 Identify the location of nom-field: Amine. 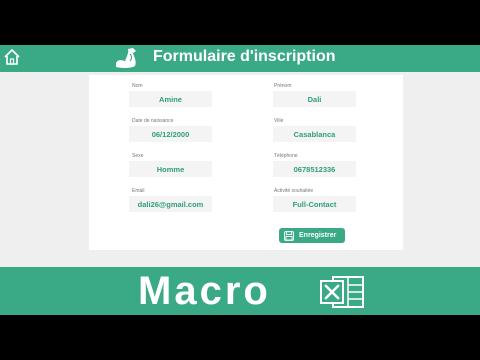
(170, 99).